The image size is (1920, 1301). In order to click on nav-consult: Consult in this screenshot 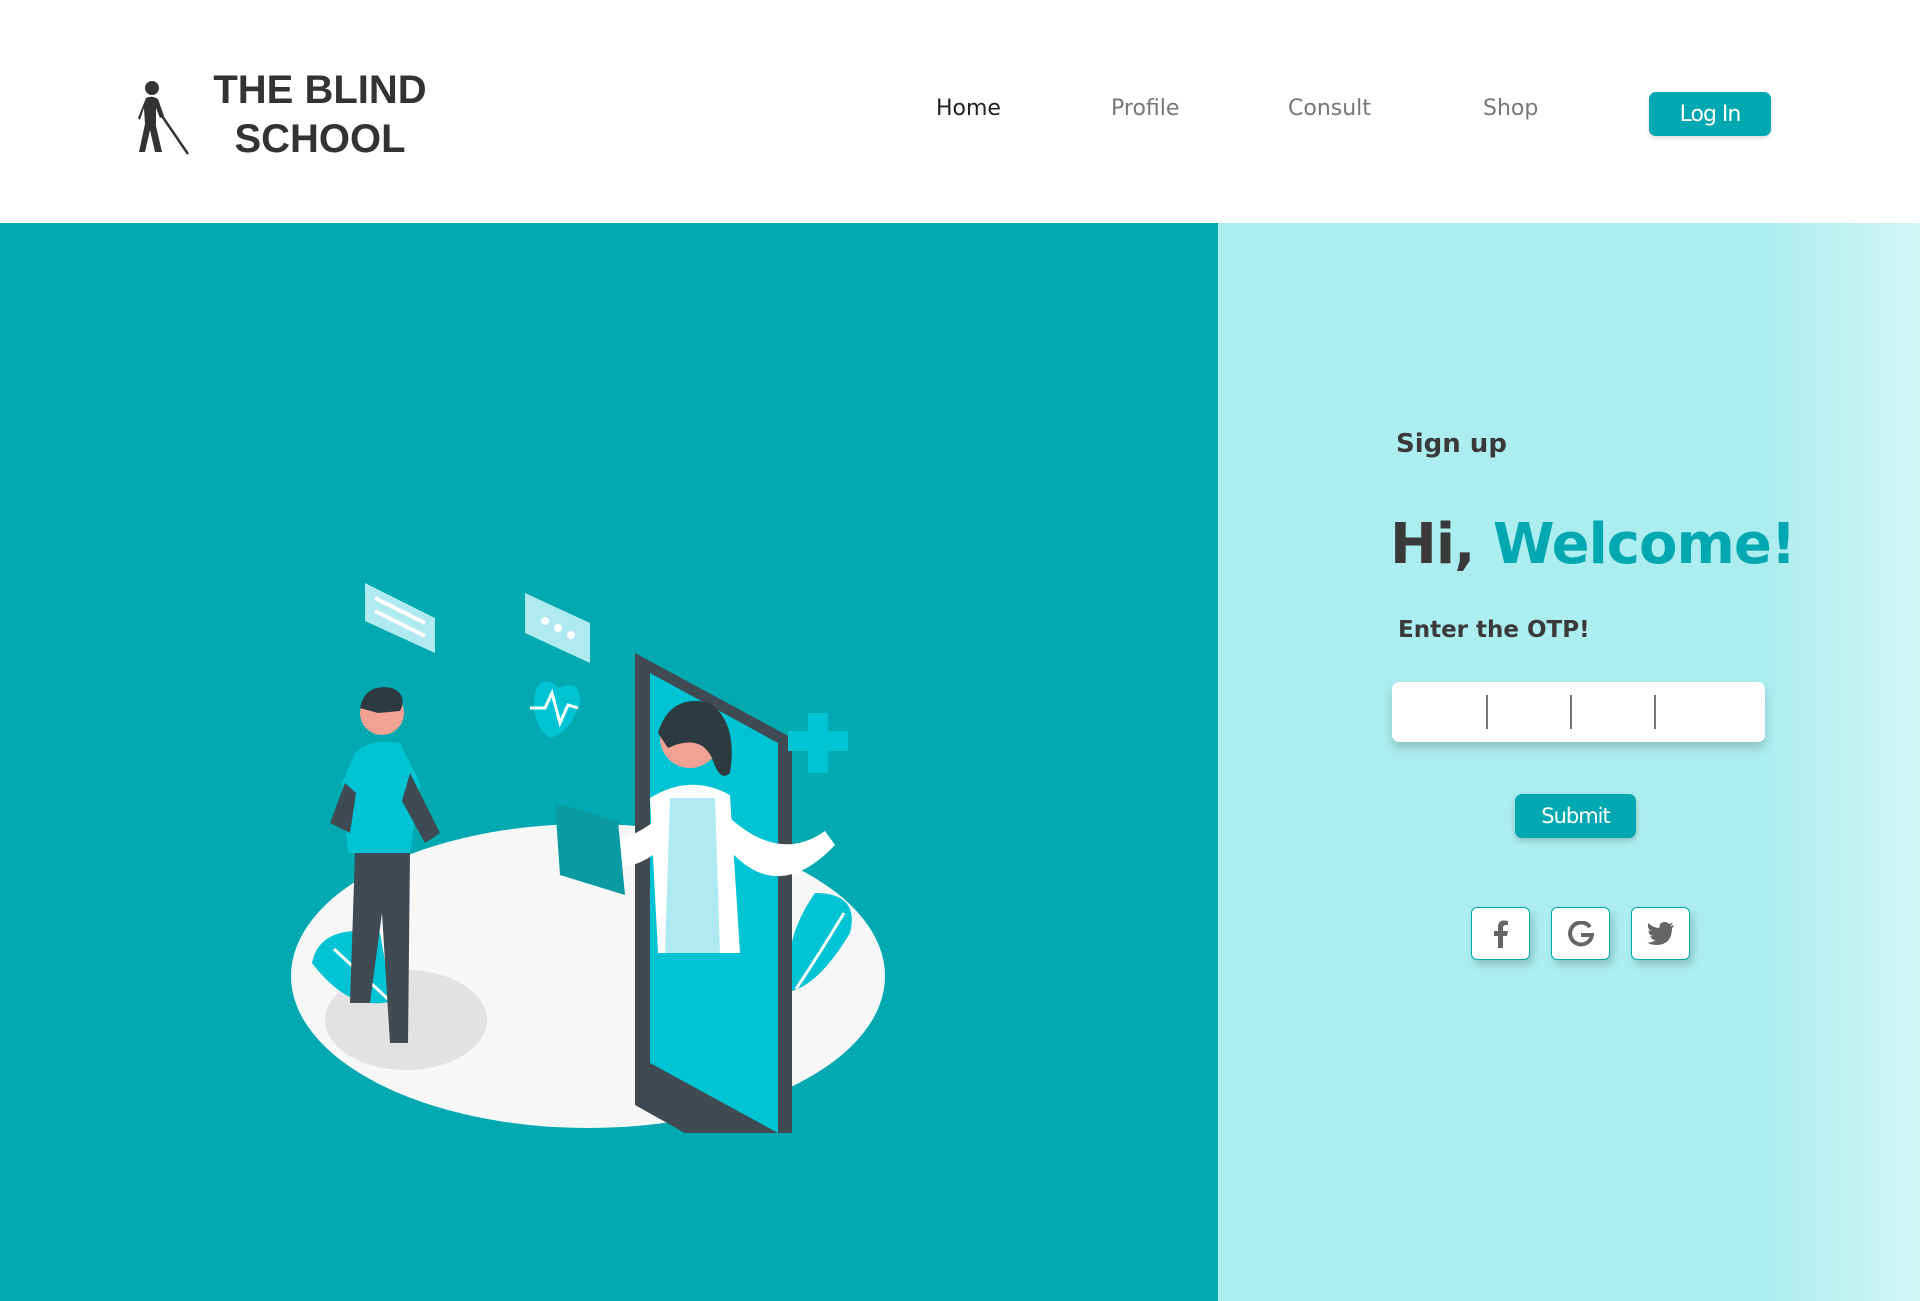, I will do `click(1329, 108)`.